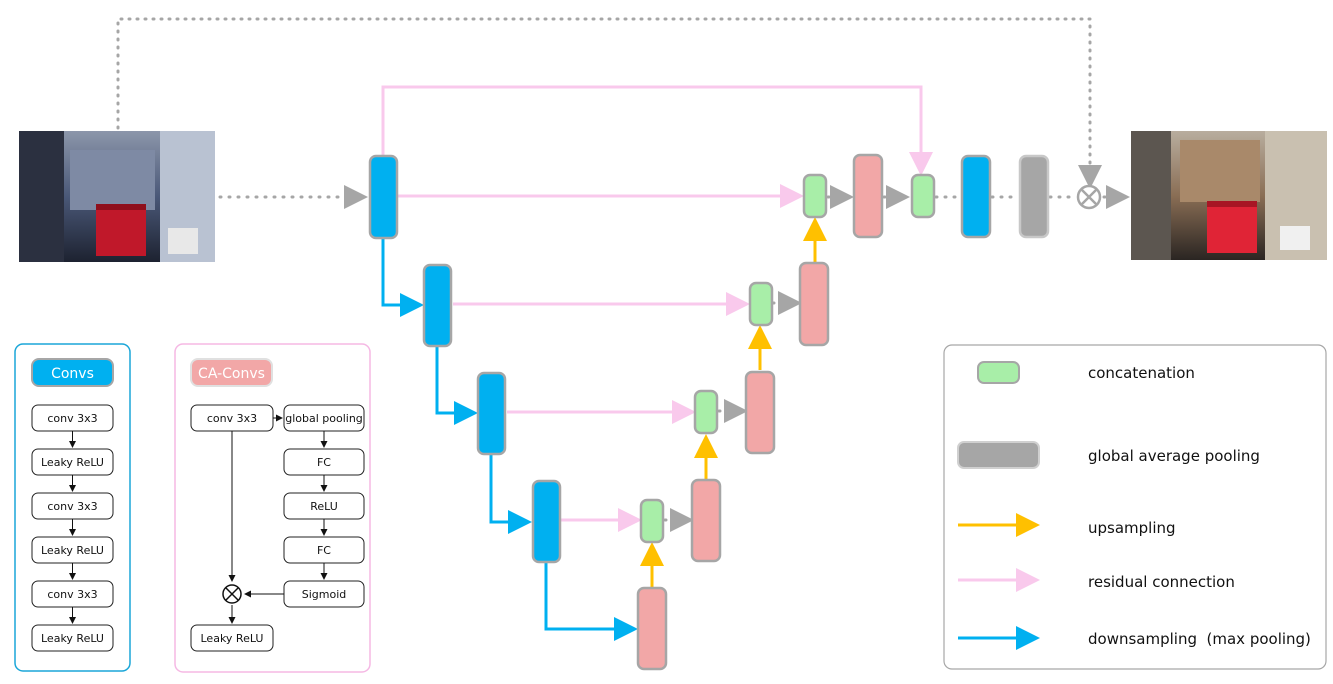 The width and height of the screenshot is (1333, 684). What do you see at coordinates (324, 550) in the screenshot?
I see `ca-fc-2: FC` at bounding box center [324, 550].